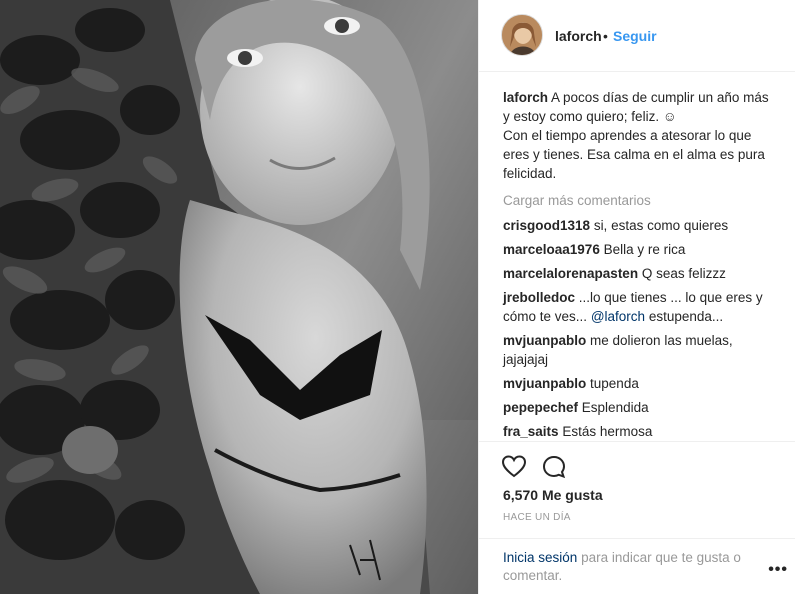 This screenshot has height=594, width=795. Describe the element at coordinates (546, 225) in the screenshot. I see `comment-username: crisgood1318` at that location.